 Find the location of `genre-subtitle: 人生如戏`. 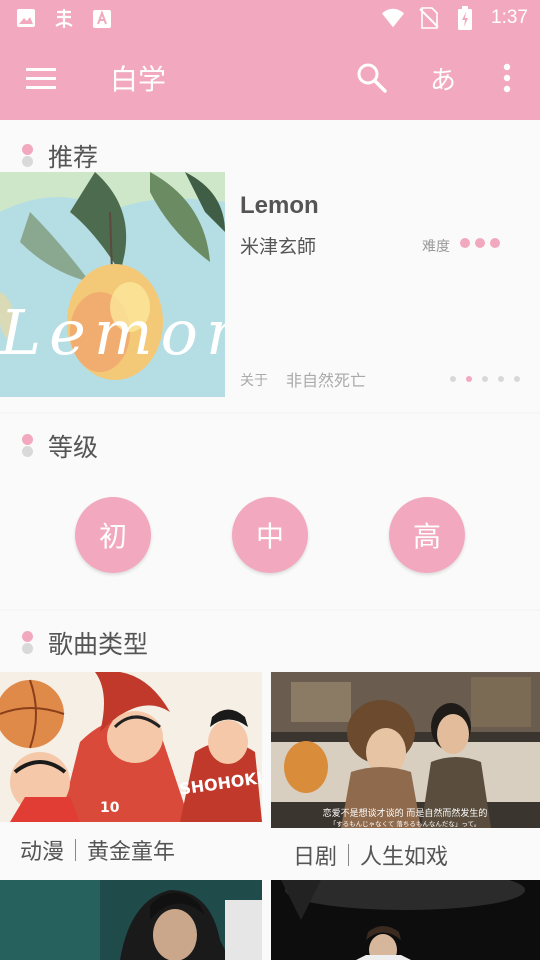

genre-subtitle: 人生如戏 is located at coordinates (404, 857).